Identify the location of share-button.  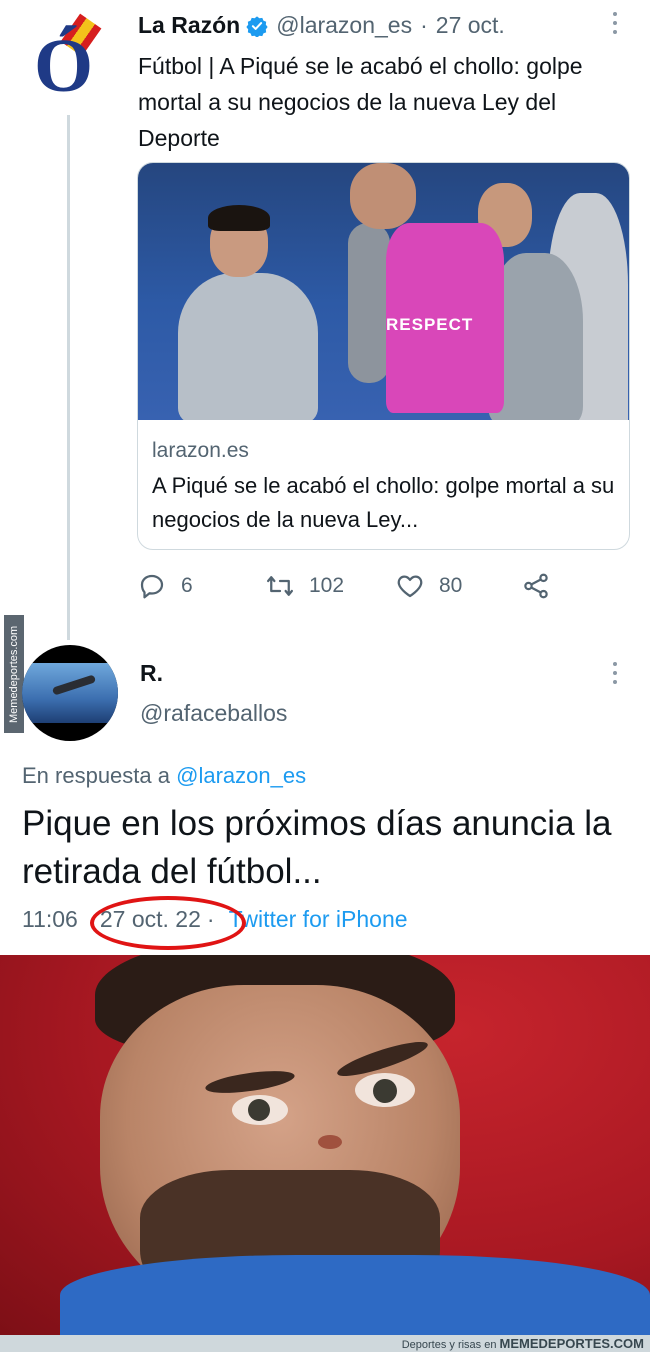
(543, 586).